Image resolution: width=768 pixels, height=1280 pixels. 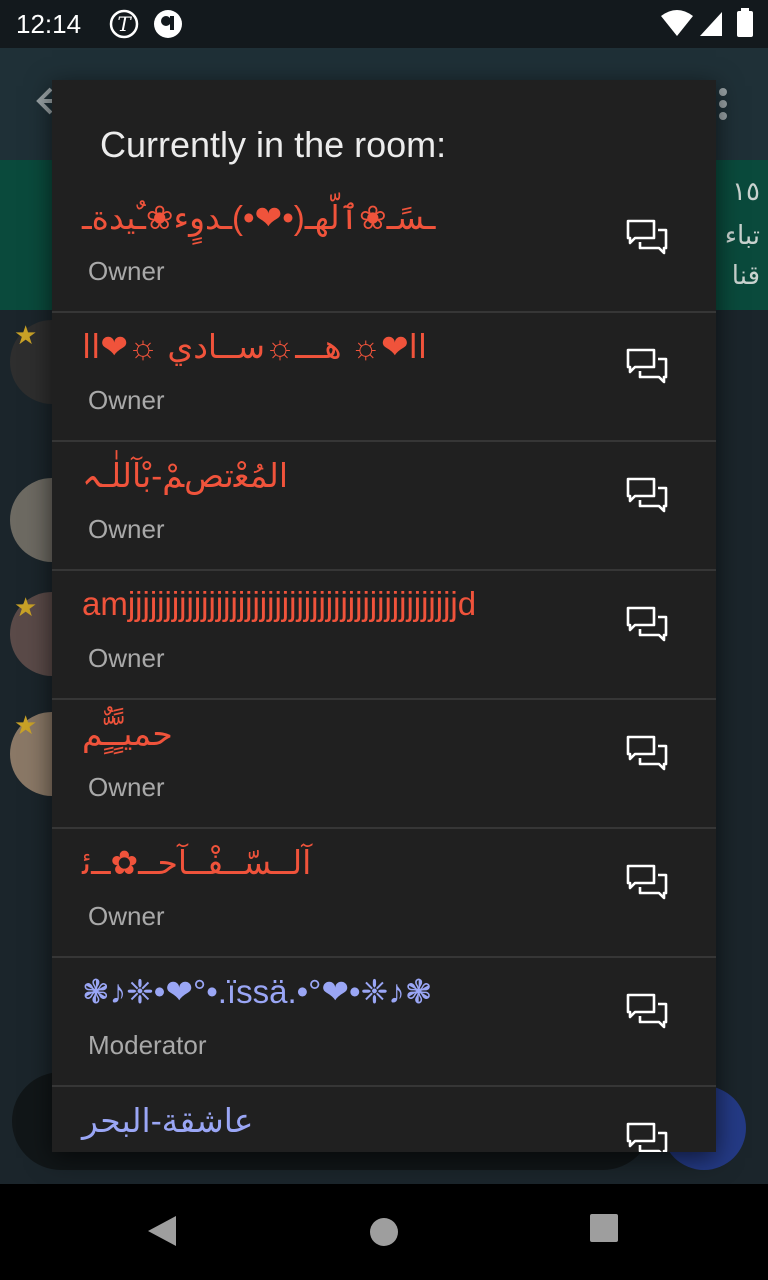 I want to click on member-name: حميـًٍّـٌٍّم, so click(x=127, y=733).